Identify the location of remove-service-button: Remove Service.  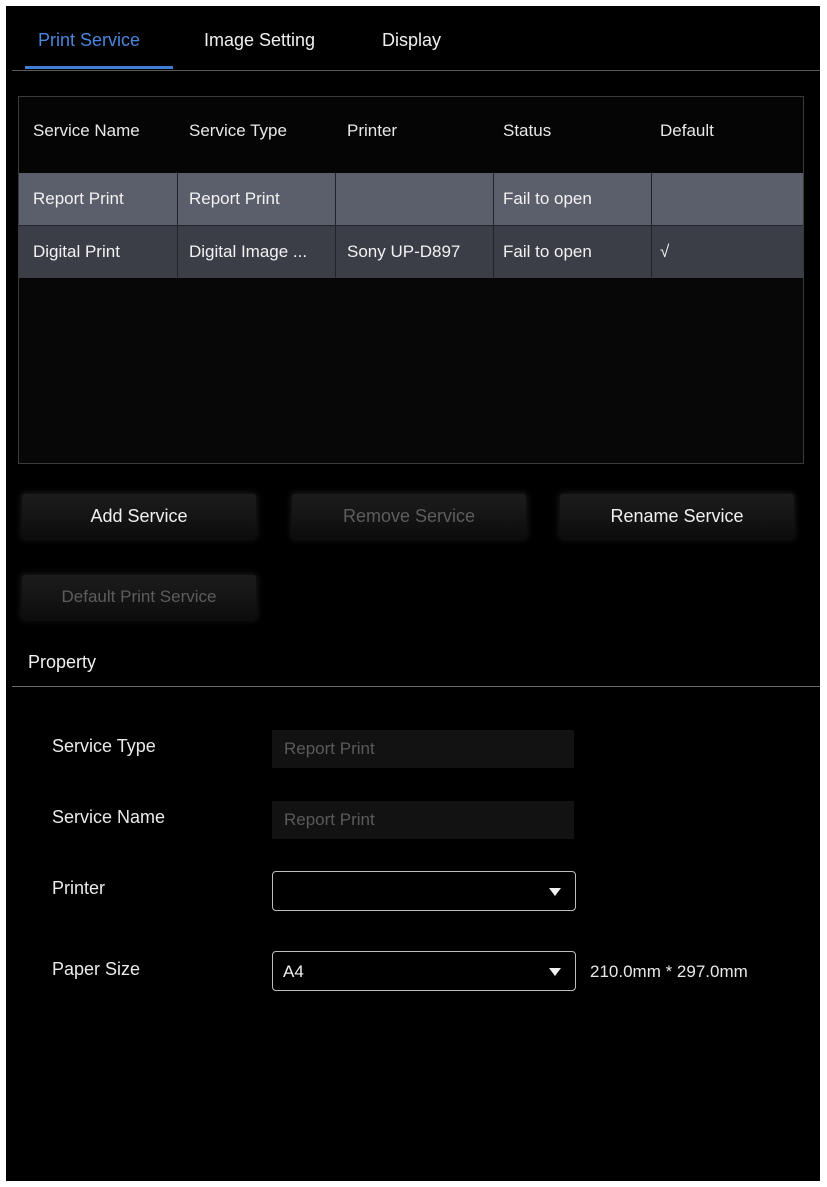
(409, 516).